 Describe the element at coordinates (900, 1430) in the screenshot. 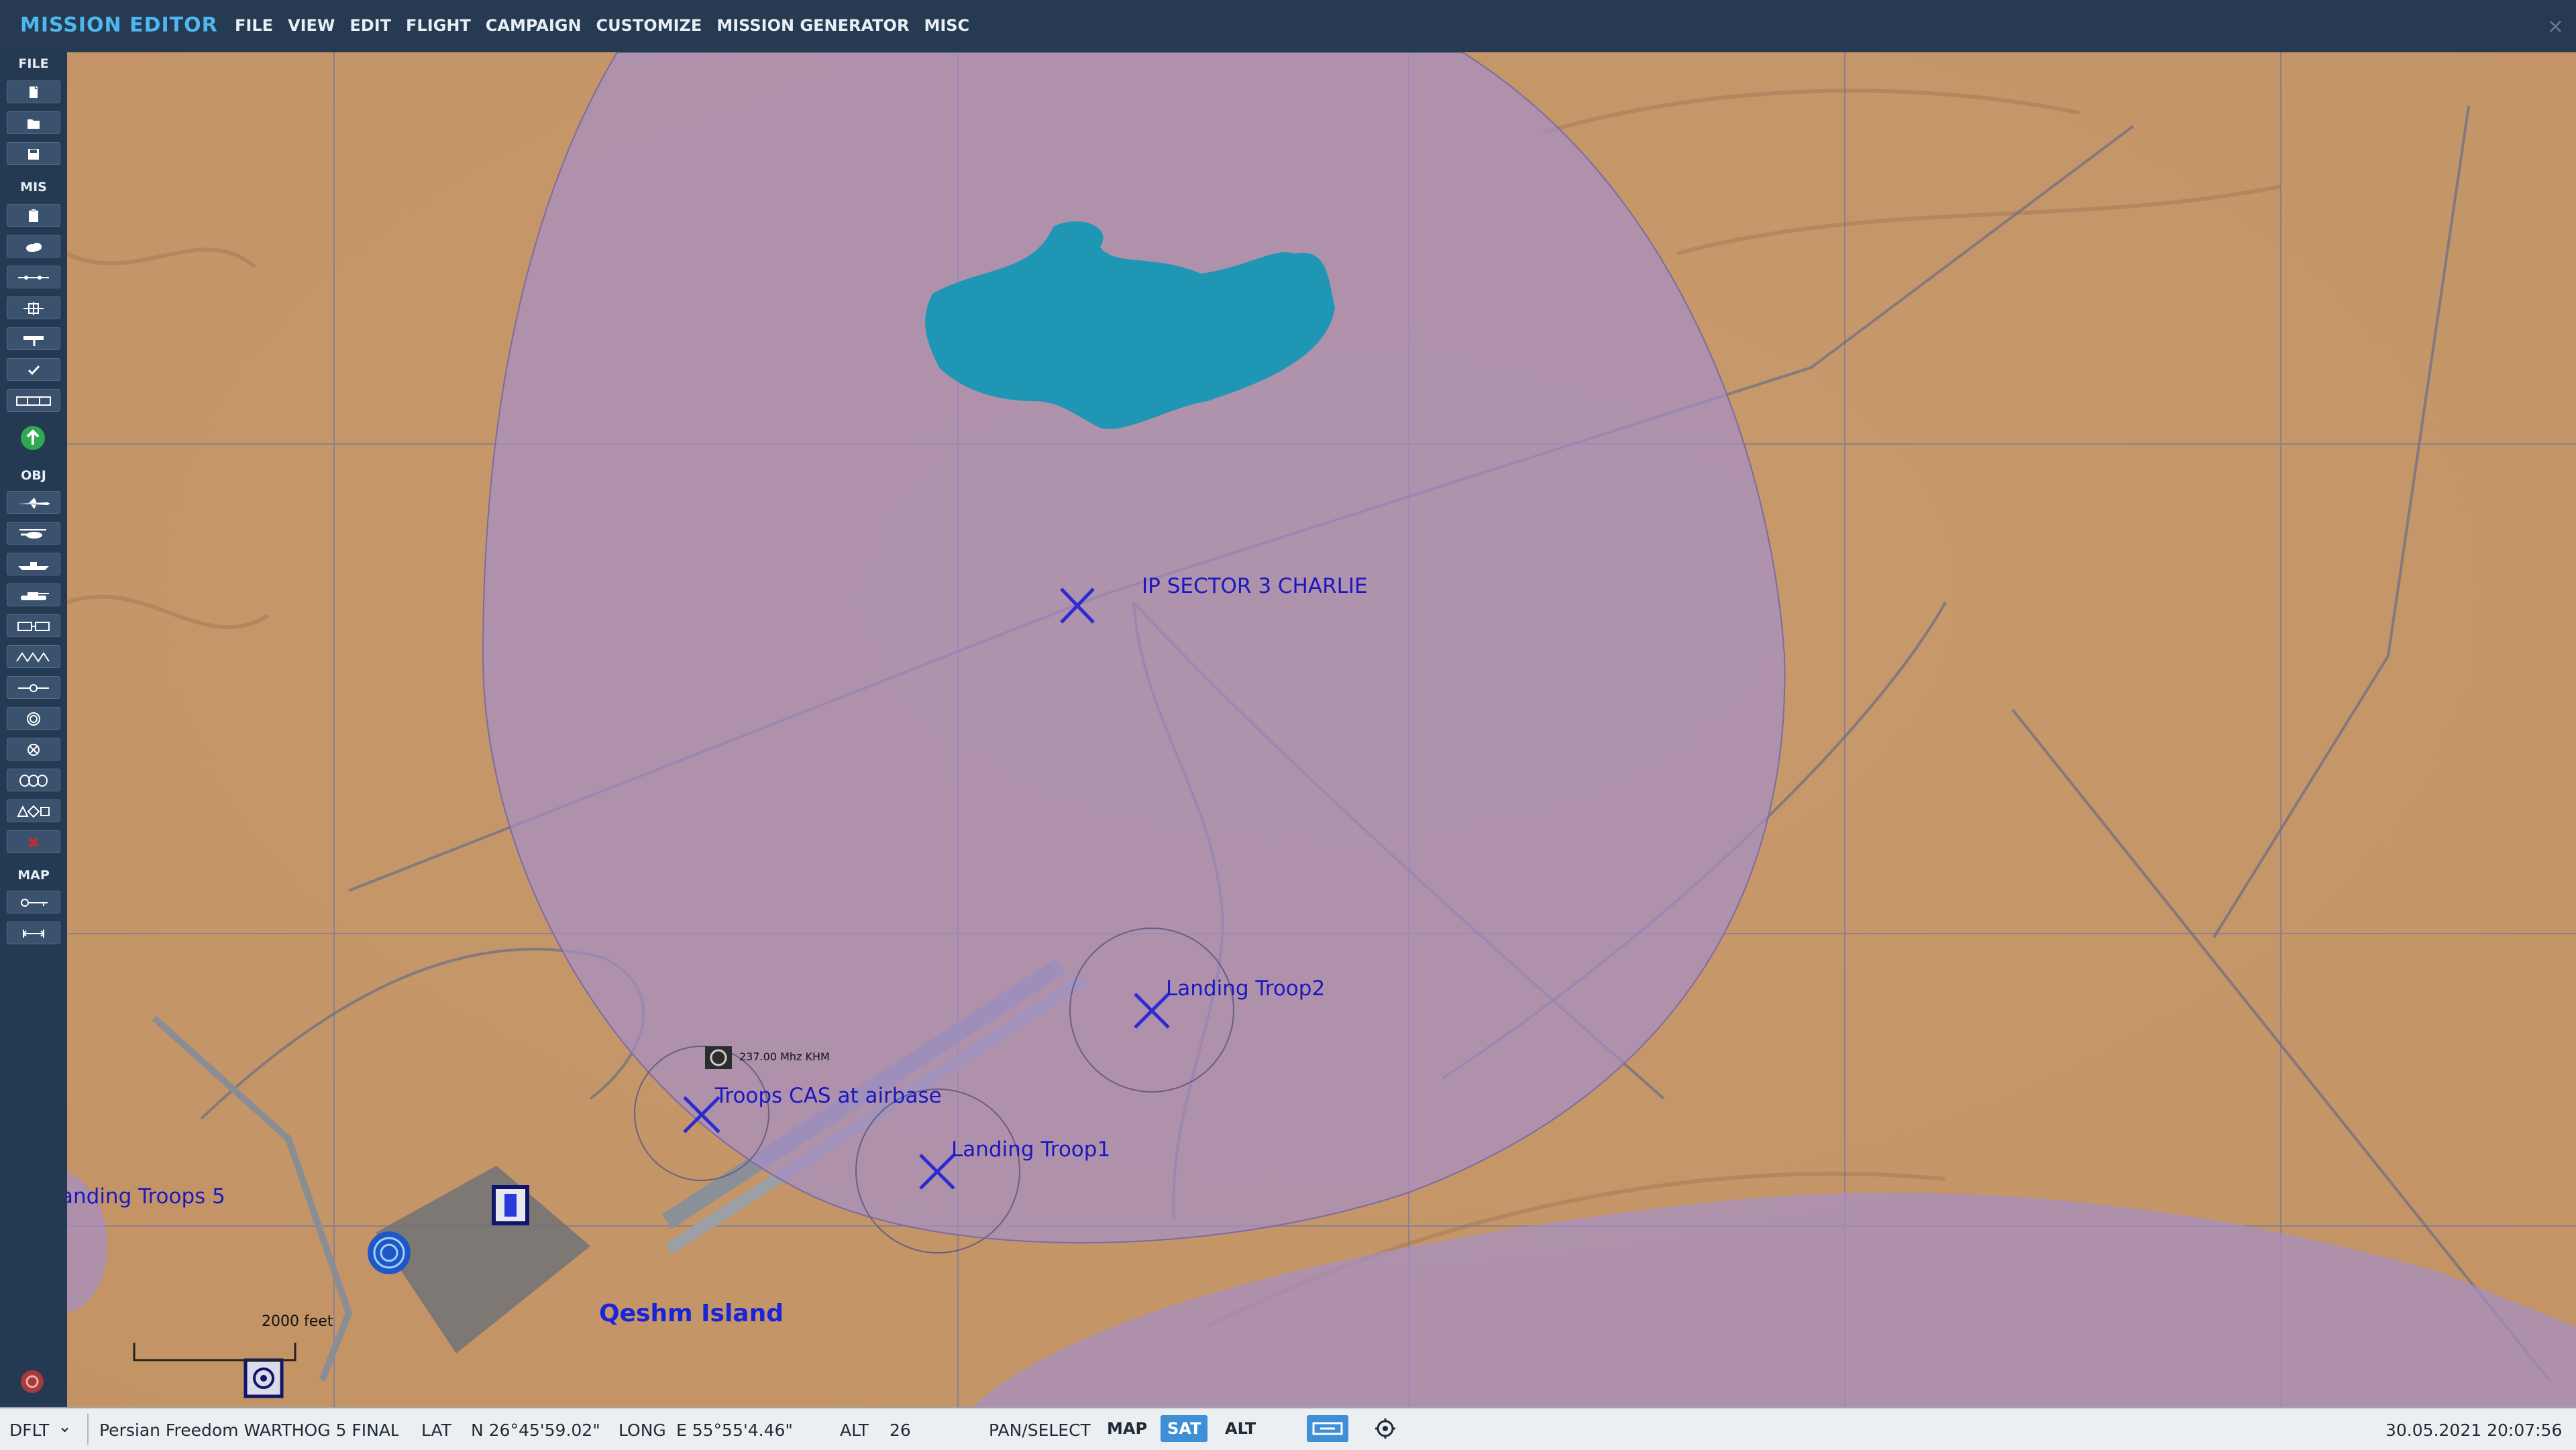

I see `alt-value: 26` at that location.